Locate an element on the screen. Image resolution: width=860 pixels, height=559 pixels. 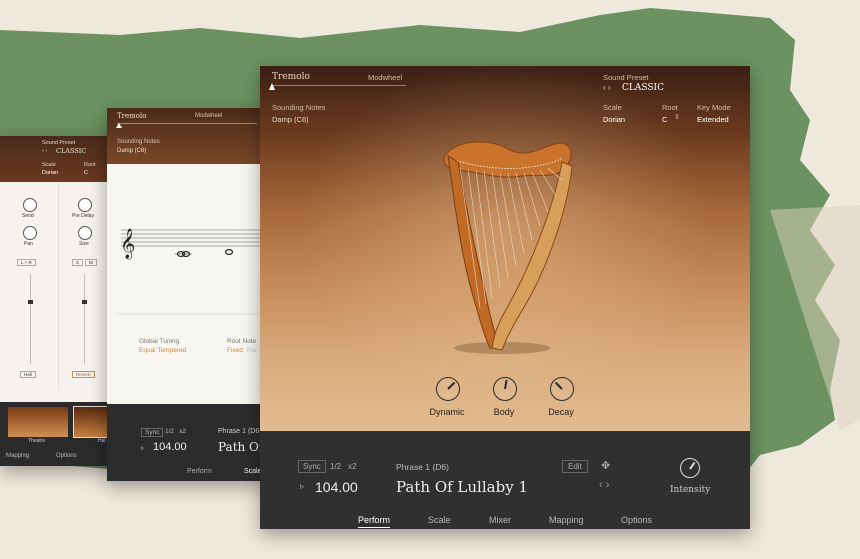
phrase-label: Phrase 1 (D6) is located at coordinates (422, 467).